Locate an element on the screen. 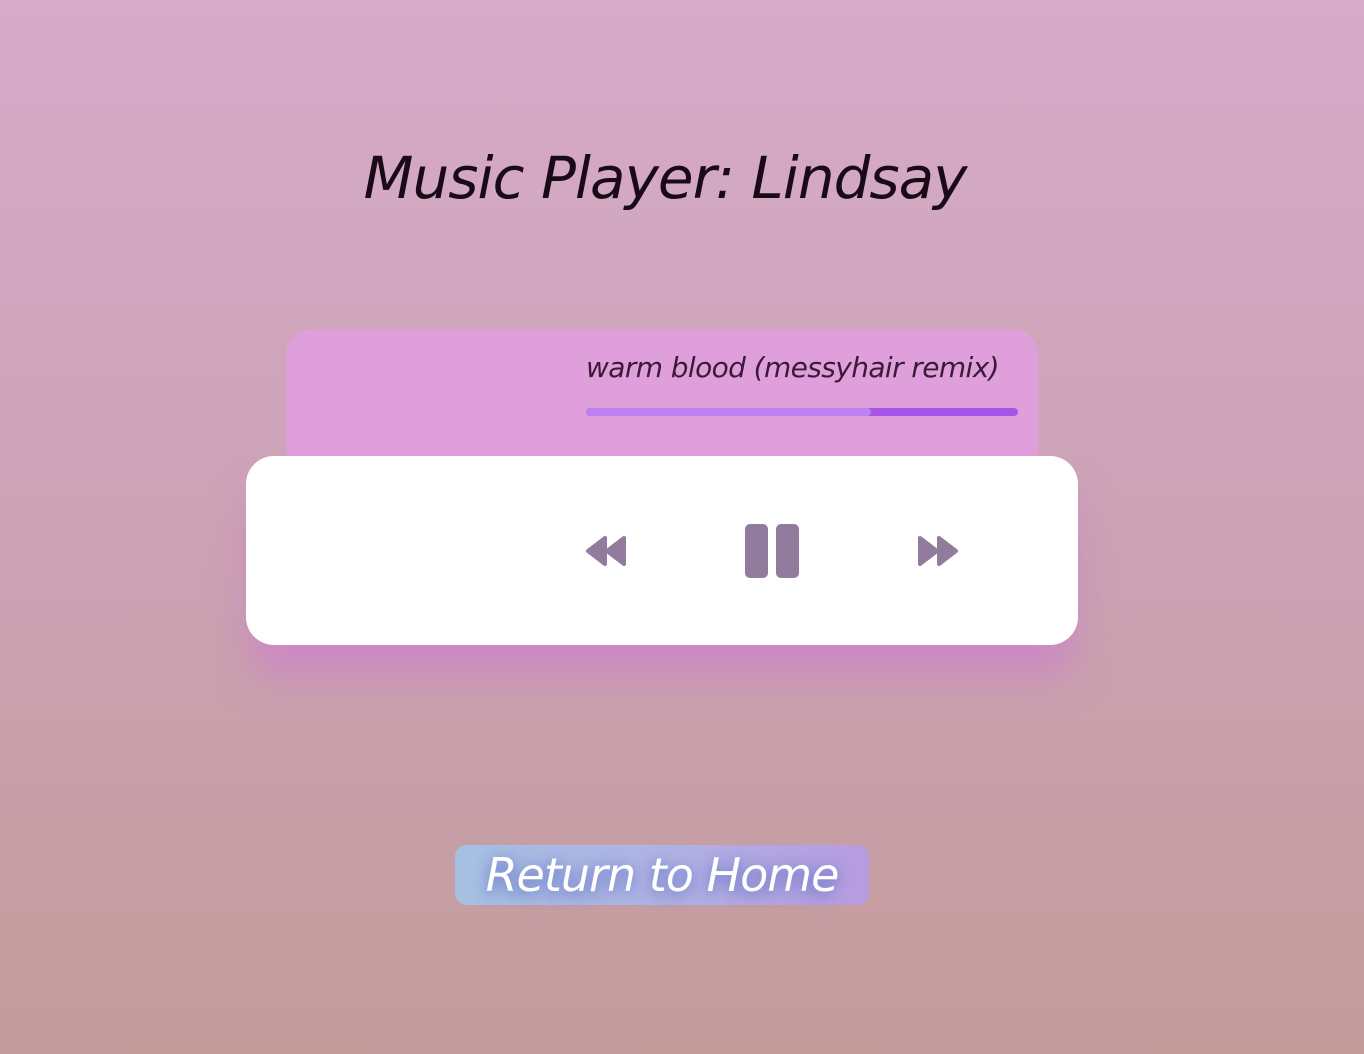 The height and width of the screenshot is (1054, 1364). return-home-label: Return to Home is located at coordinates (662, 875).